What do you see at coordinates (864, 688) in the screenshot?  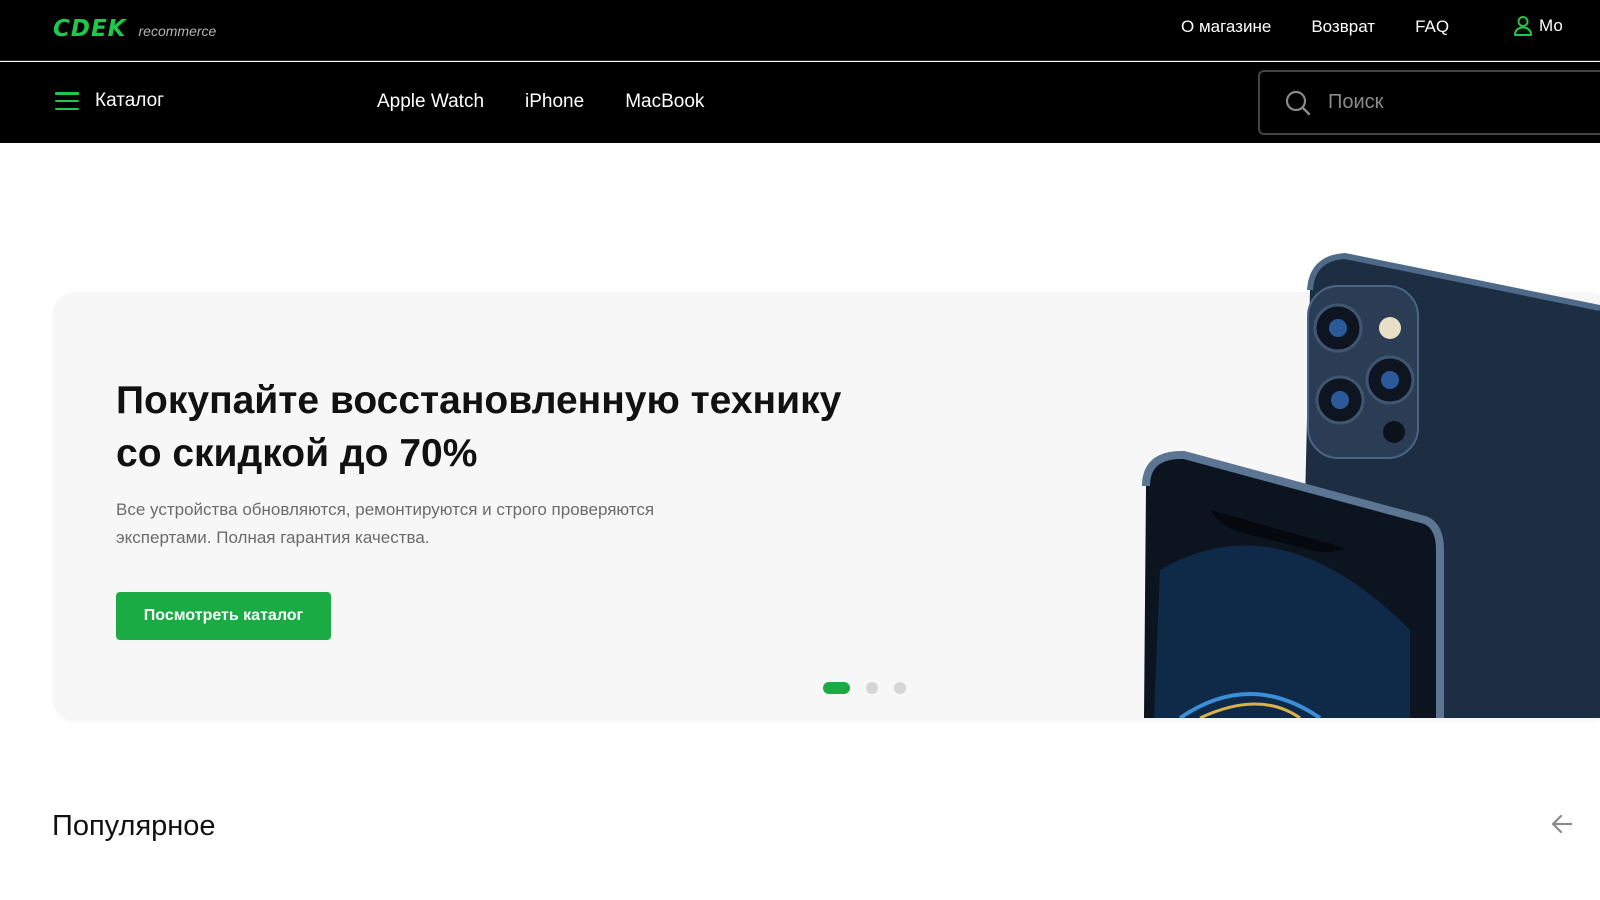 I see `slider-pagination` at bounding box center [864, 688].